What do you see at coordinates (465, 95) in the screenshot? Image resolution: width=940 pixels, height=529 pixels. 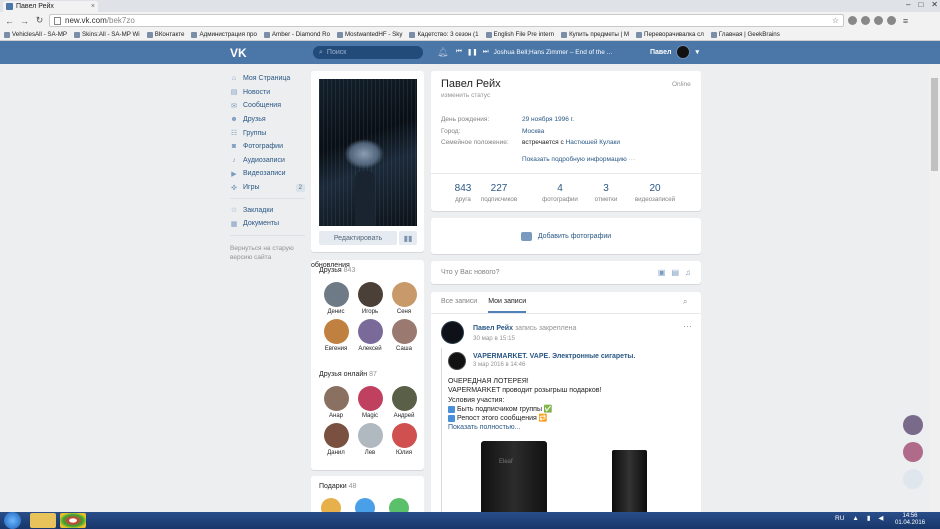 I see `change-status-link: изменить статус` at bounding box center [465, 95].